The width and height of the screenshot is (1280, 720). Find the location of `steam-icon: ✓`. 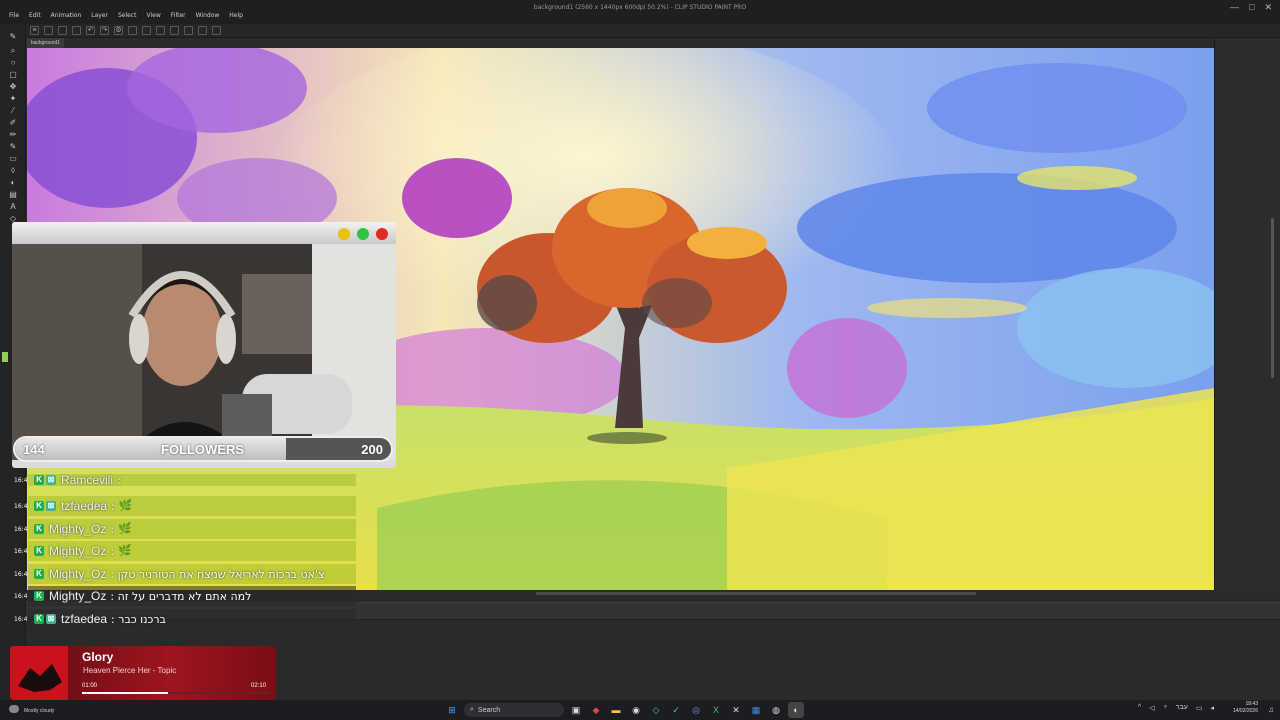

steam-icon: ✓ is located at coordinates (676, 710).